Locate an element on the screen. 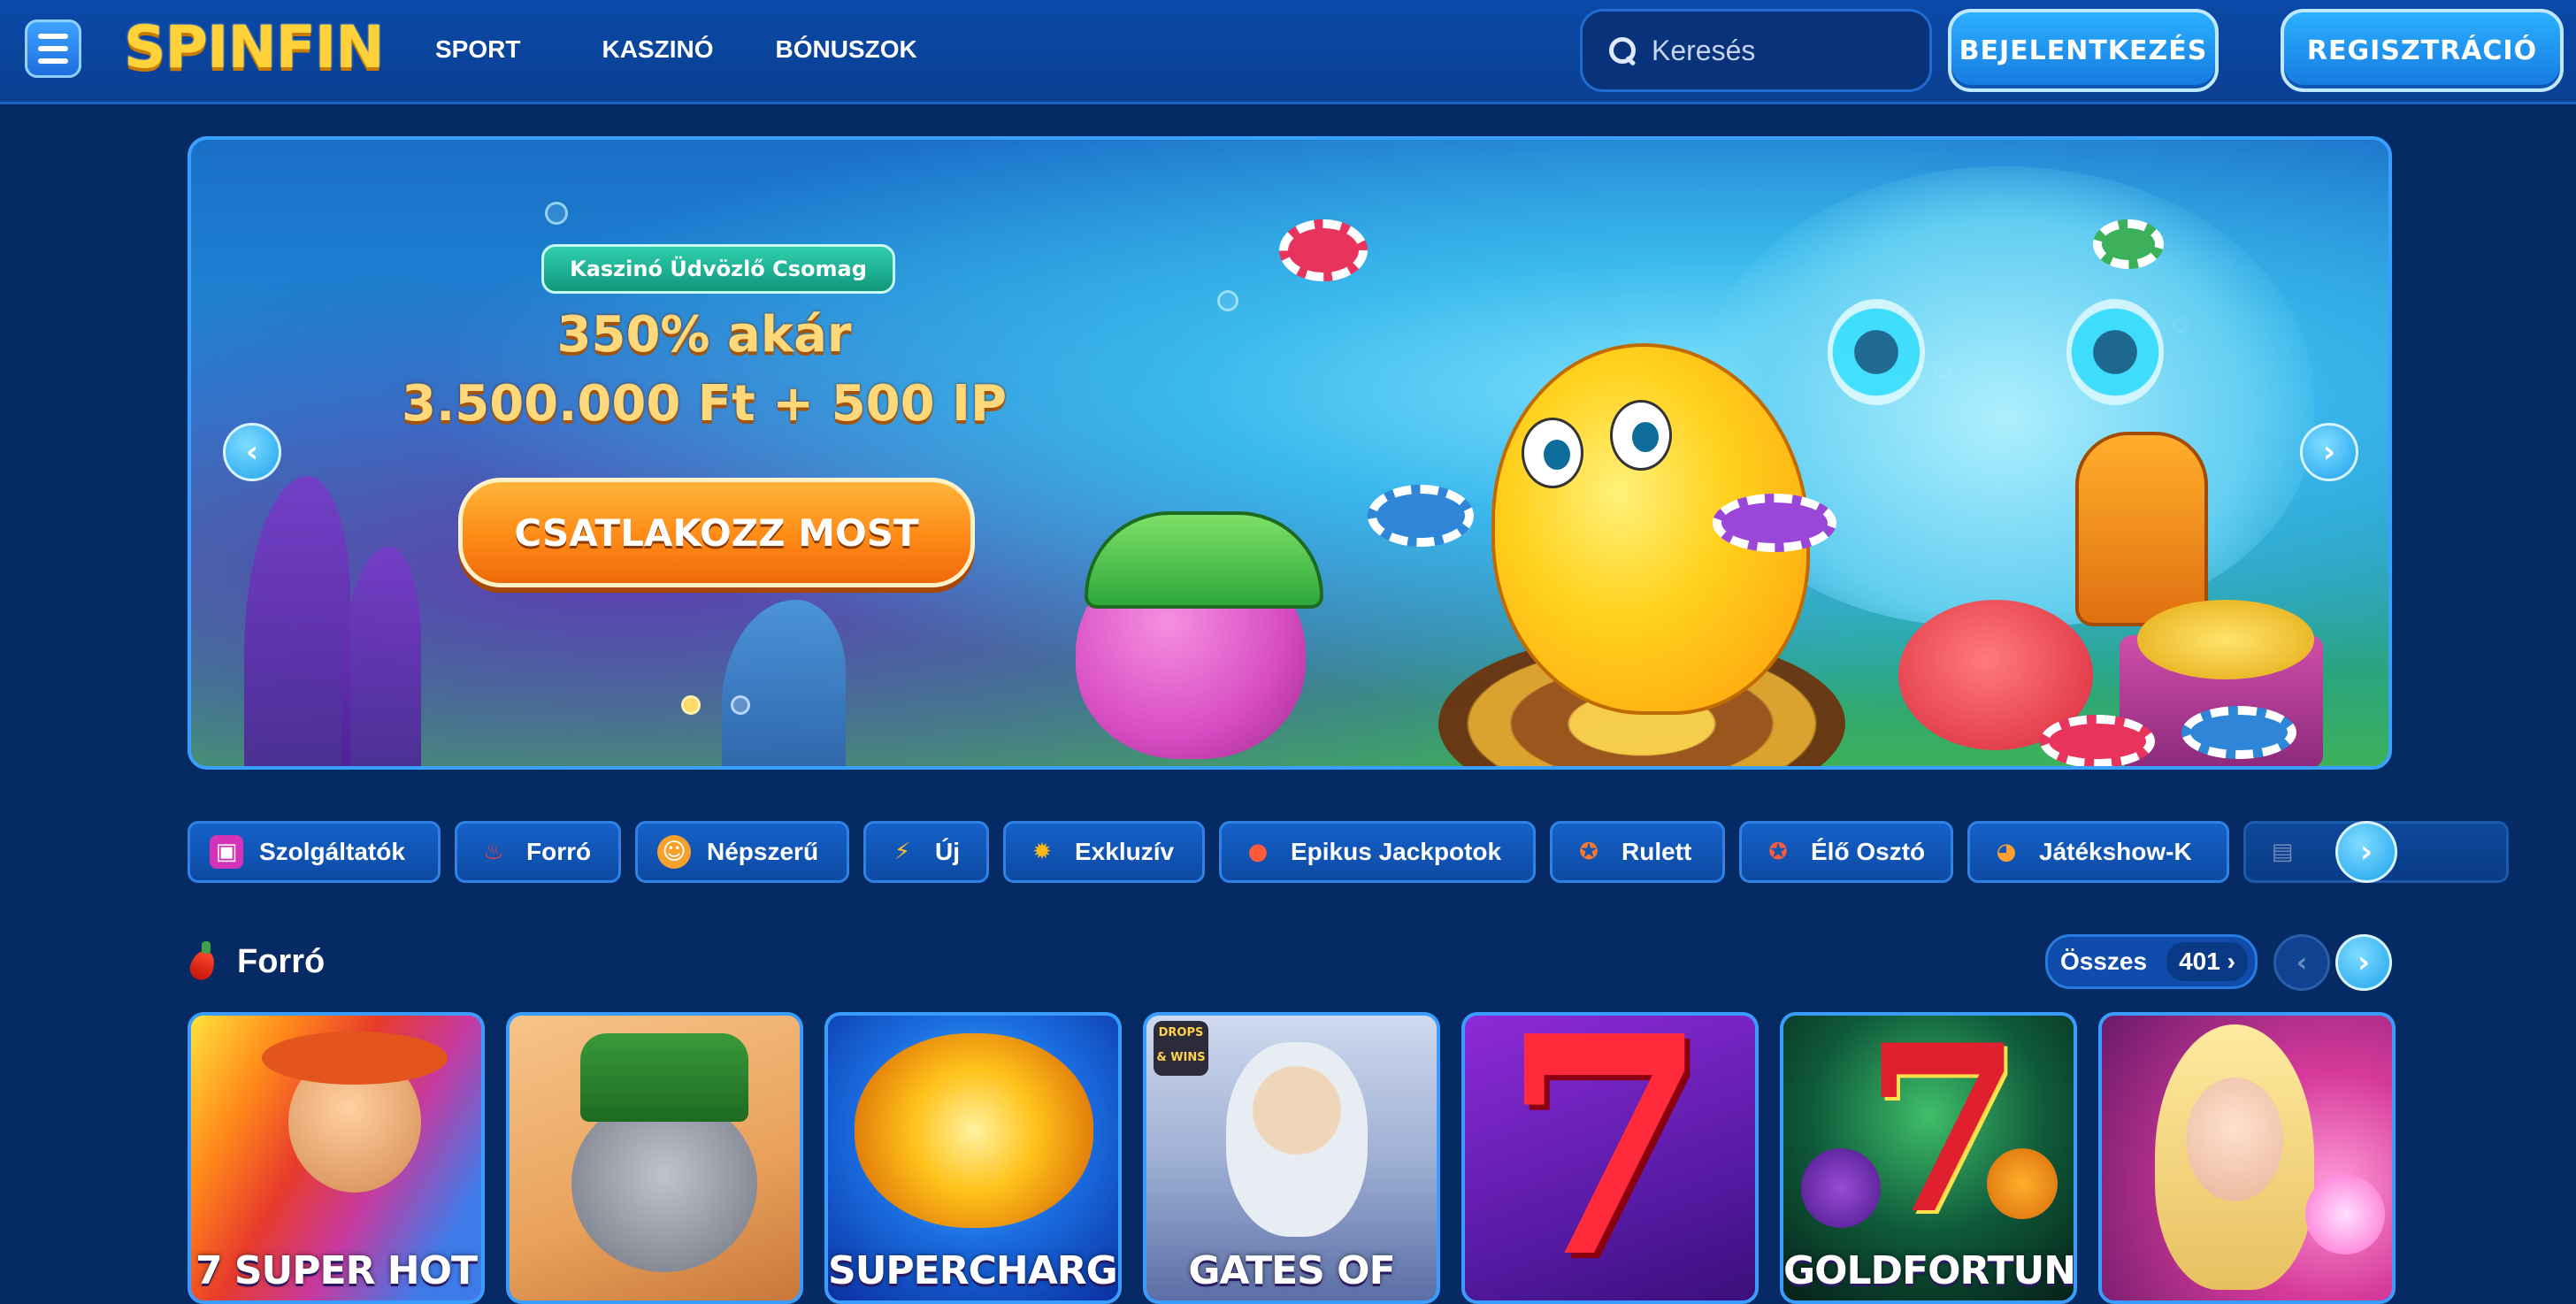 The width and height of the screenshot is (2576, 1304). section-title: Forró is located at coordinates (281, 961).